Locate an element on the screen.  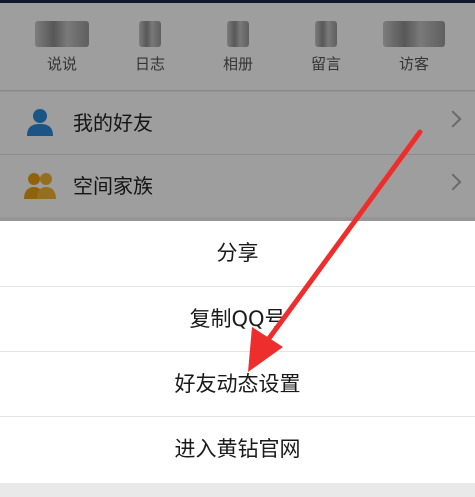
copy-qq-number-button: 复制QQ号 is located at coordinates (237, 319).